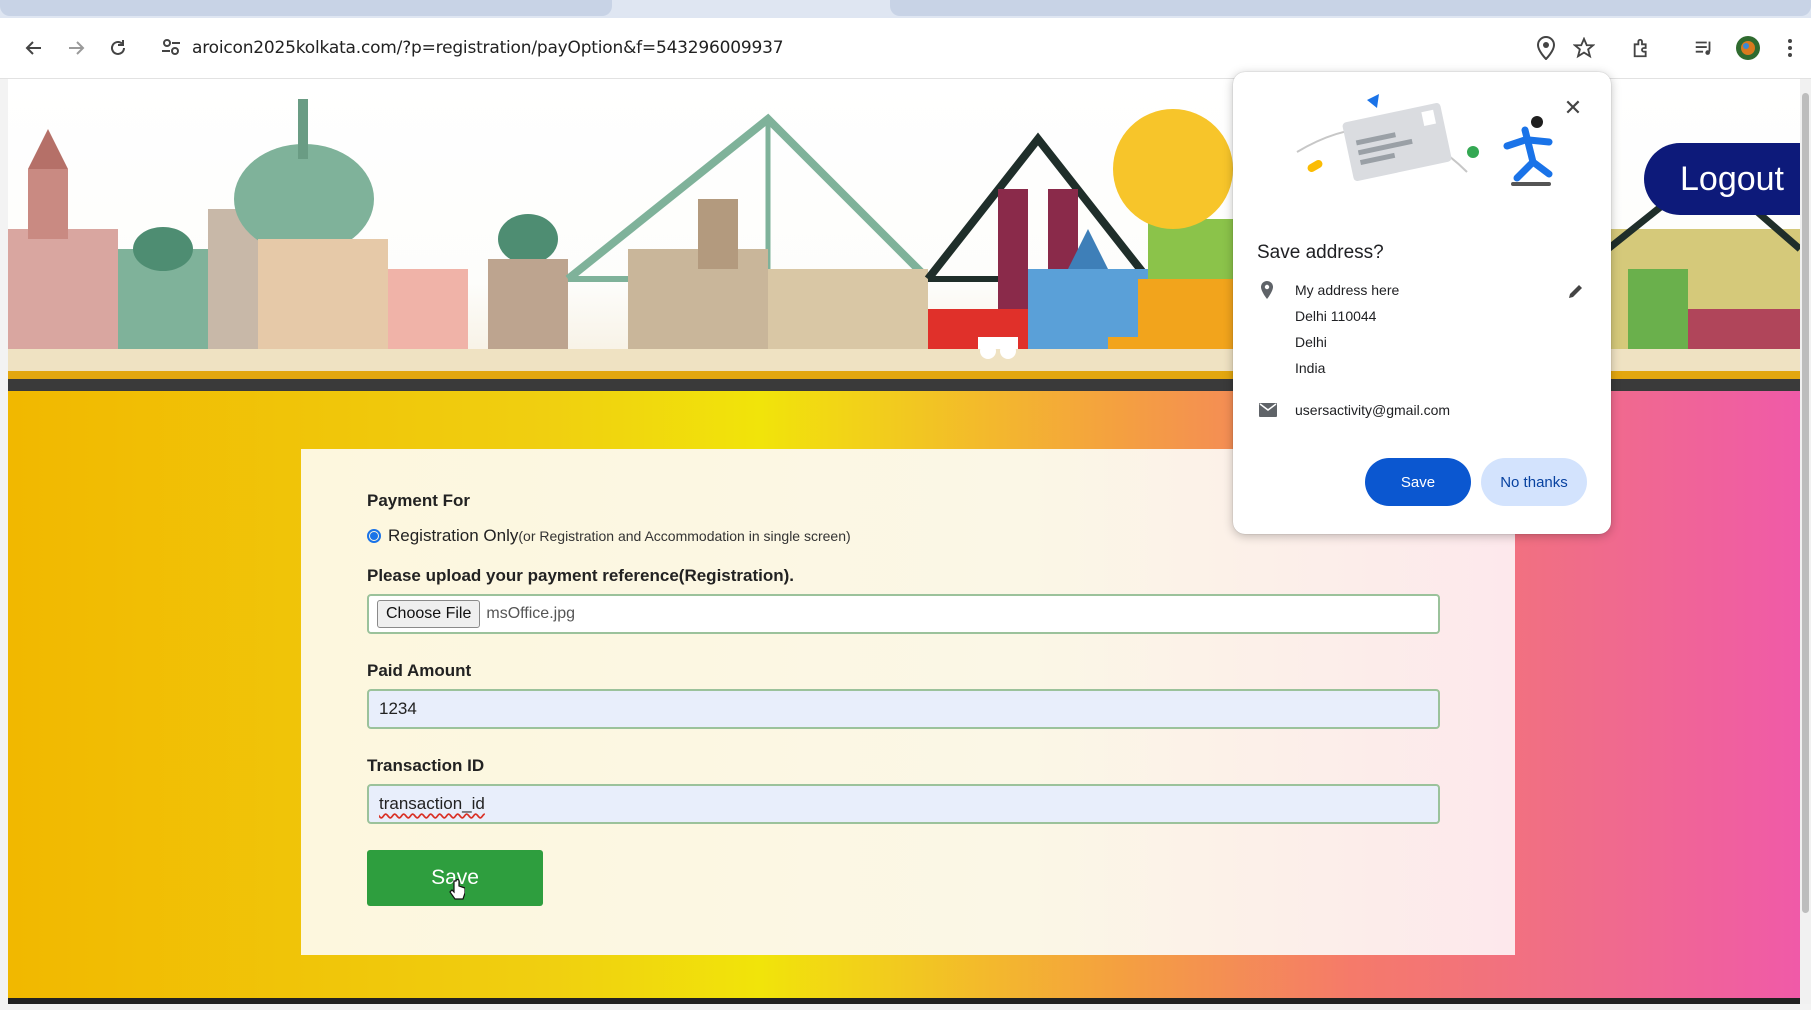  Describe the element at coordinates (903, 614) in the screenshot. I see `payment-reference-file-input: Choose File msOffice.jpg` at that location.